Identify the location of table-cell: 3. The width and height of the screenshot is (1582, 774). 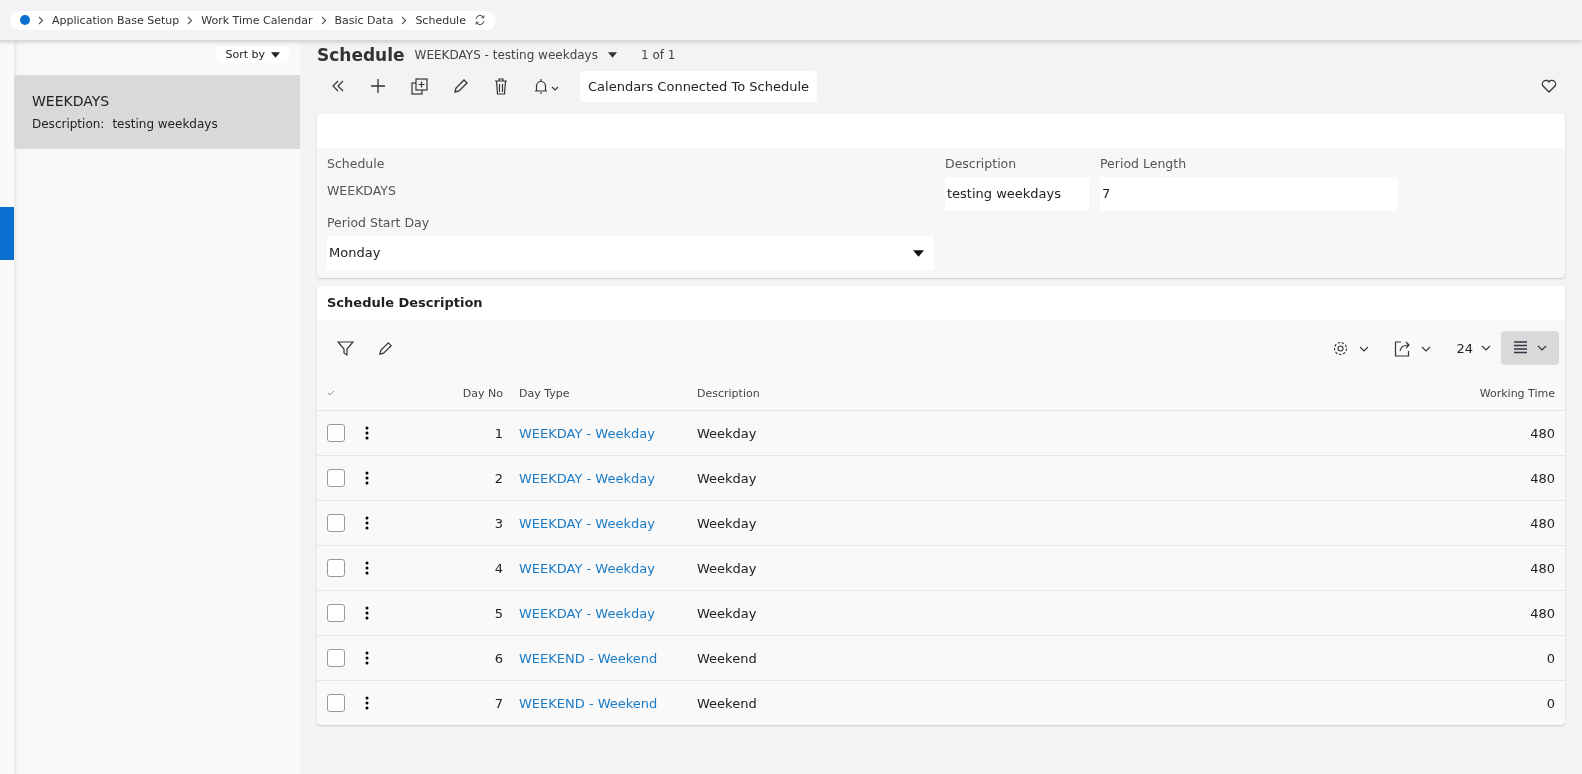
(498, 523).